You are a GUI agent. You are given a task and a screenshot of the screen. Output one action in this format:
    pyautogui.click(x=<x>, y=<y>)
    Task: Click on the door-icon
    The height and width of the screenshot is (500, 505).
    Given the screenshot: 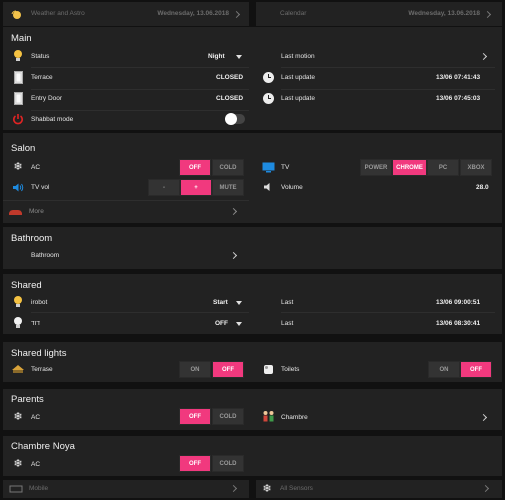 What is the action you would take?
    pyautogui.click(x=18, y=98)
    